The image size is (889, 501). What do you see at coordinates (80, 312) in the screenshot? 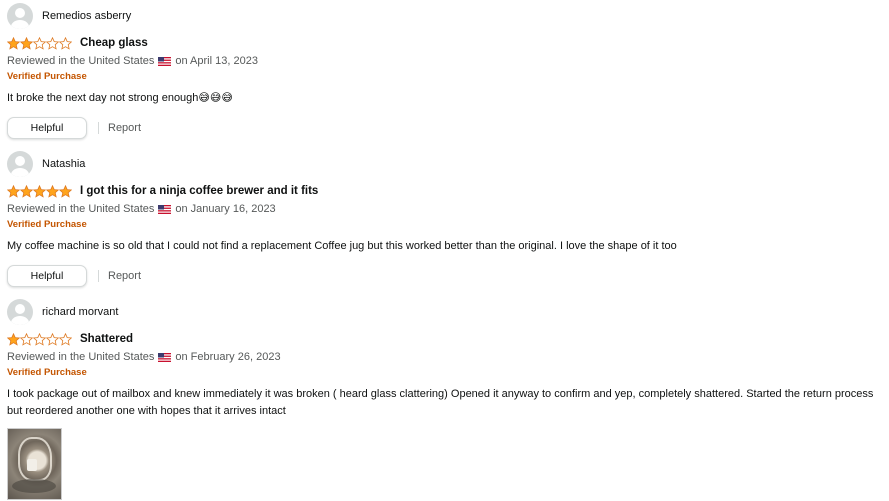
I see `profile-name: richard morvant` at bounding box center [80, 312].